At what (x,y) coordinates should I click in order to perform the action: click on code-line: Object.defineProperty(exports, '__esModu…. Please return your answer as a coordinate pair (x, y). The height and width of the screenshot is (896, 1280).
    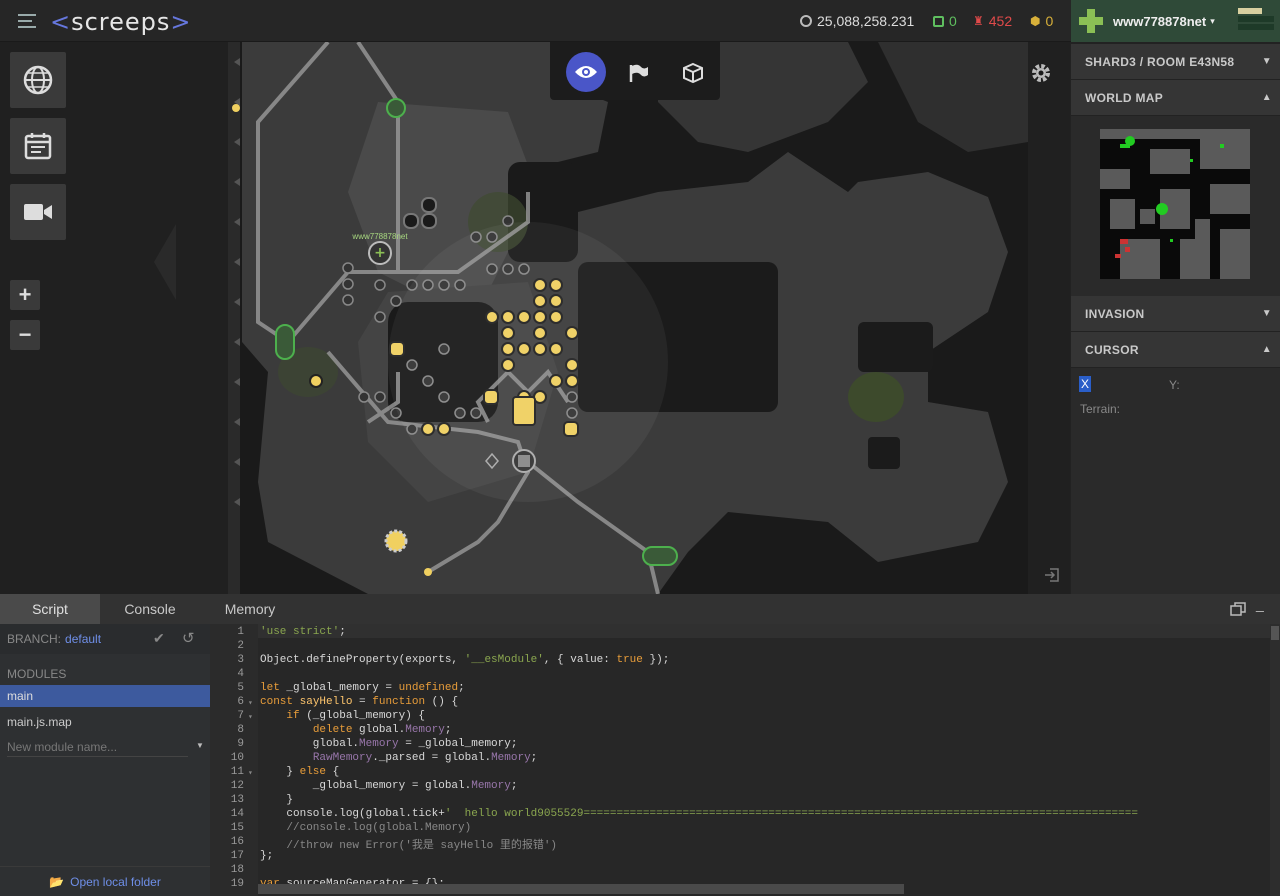
    Looking at the image, I should click on (464, 660).